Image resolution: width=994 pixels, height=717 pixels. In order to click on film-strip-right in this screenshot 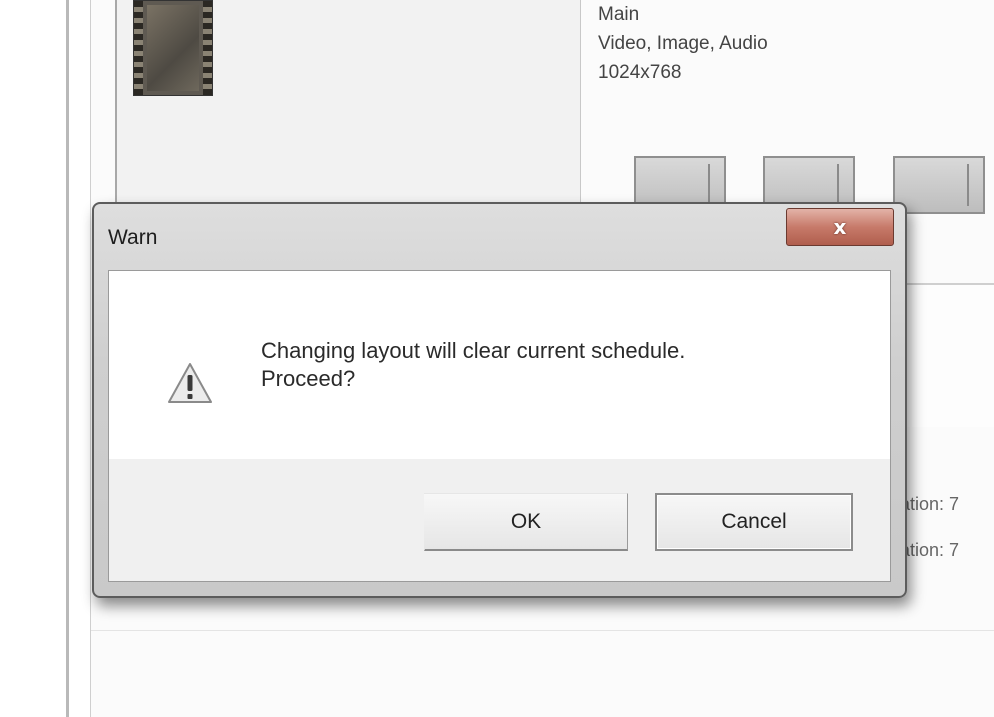, I will do `click(207, 48)`.